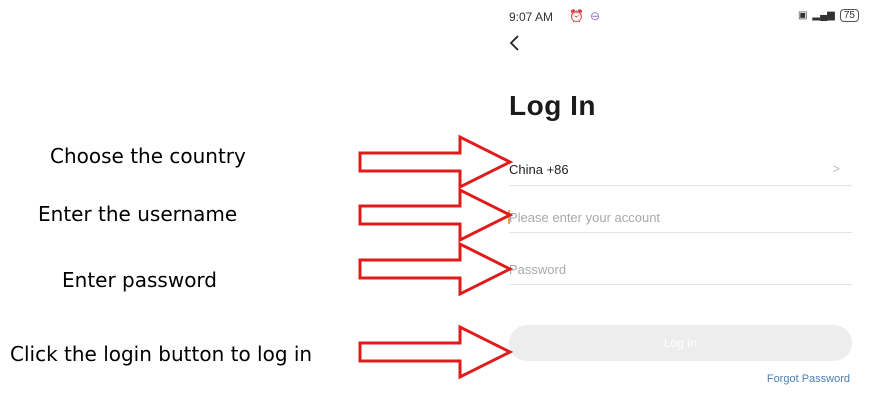  I want to click on status-time: 9:07 AM, so click(531, 17).